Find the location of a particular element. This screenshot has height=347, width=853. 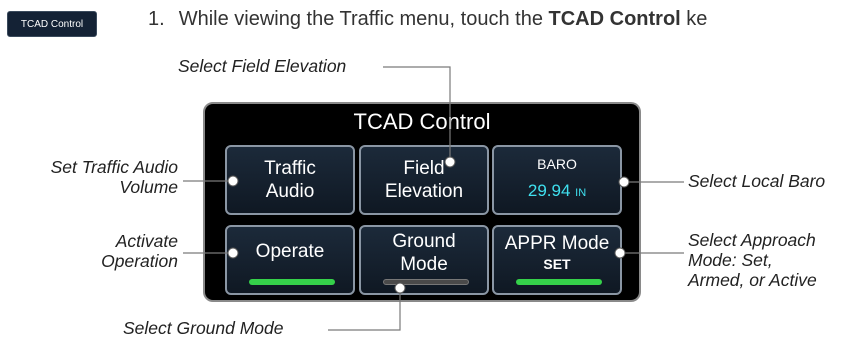

dot-ground is located at coordinates (400, 288).